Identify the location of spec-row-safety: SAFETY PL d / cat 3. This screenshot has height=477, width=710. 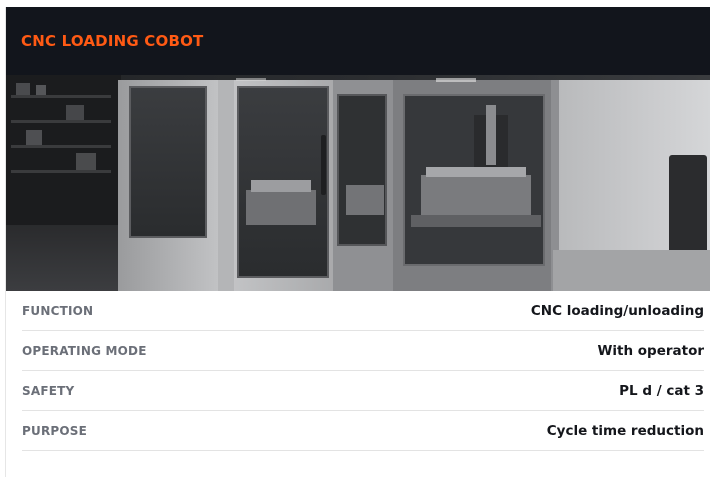
(363, 391).